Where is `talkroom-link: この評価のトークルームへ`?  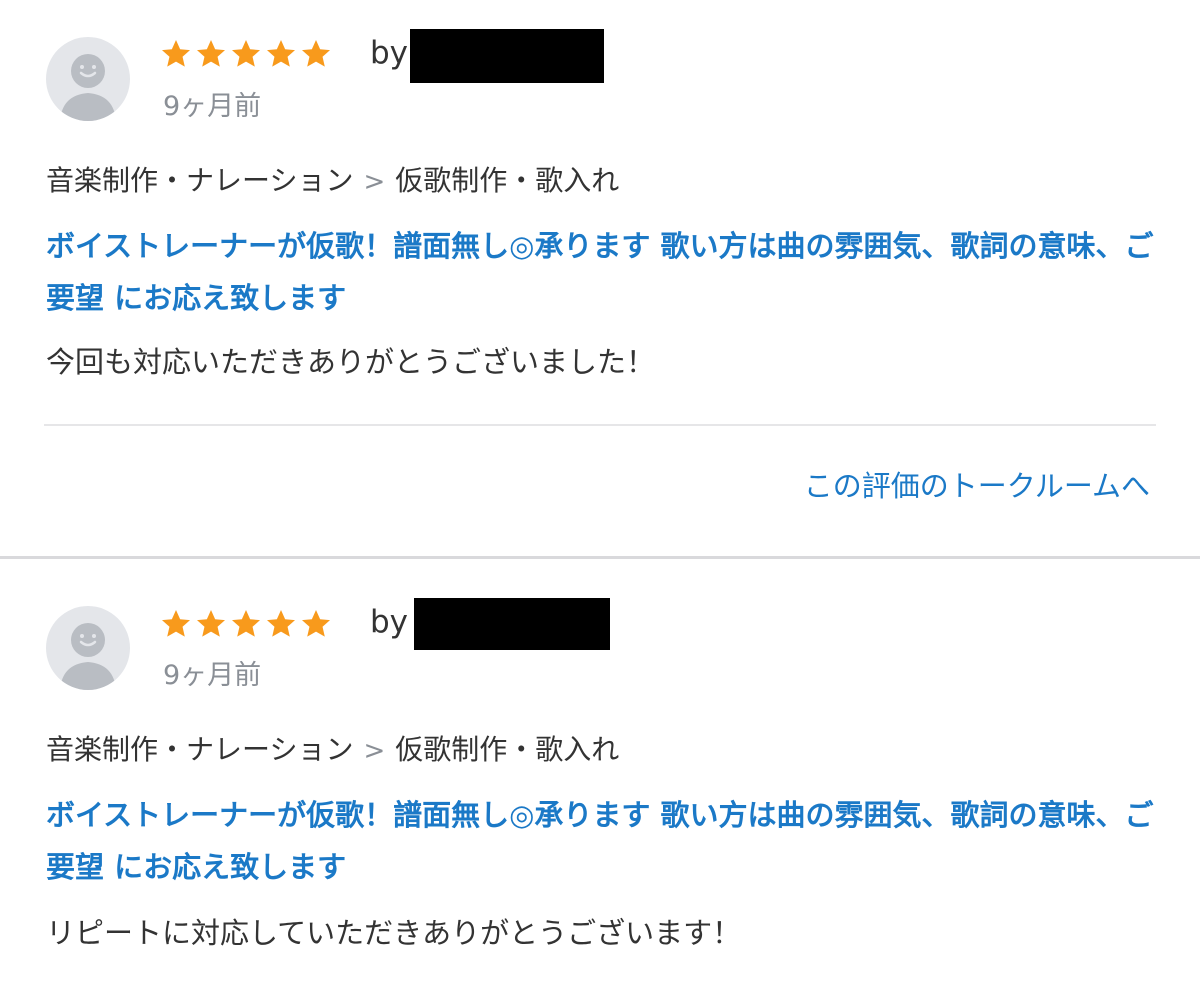
talkroom-link: この評価のトークルームへ is located at coordinates (977, 486).